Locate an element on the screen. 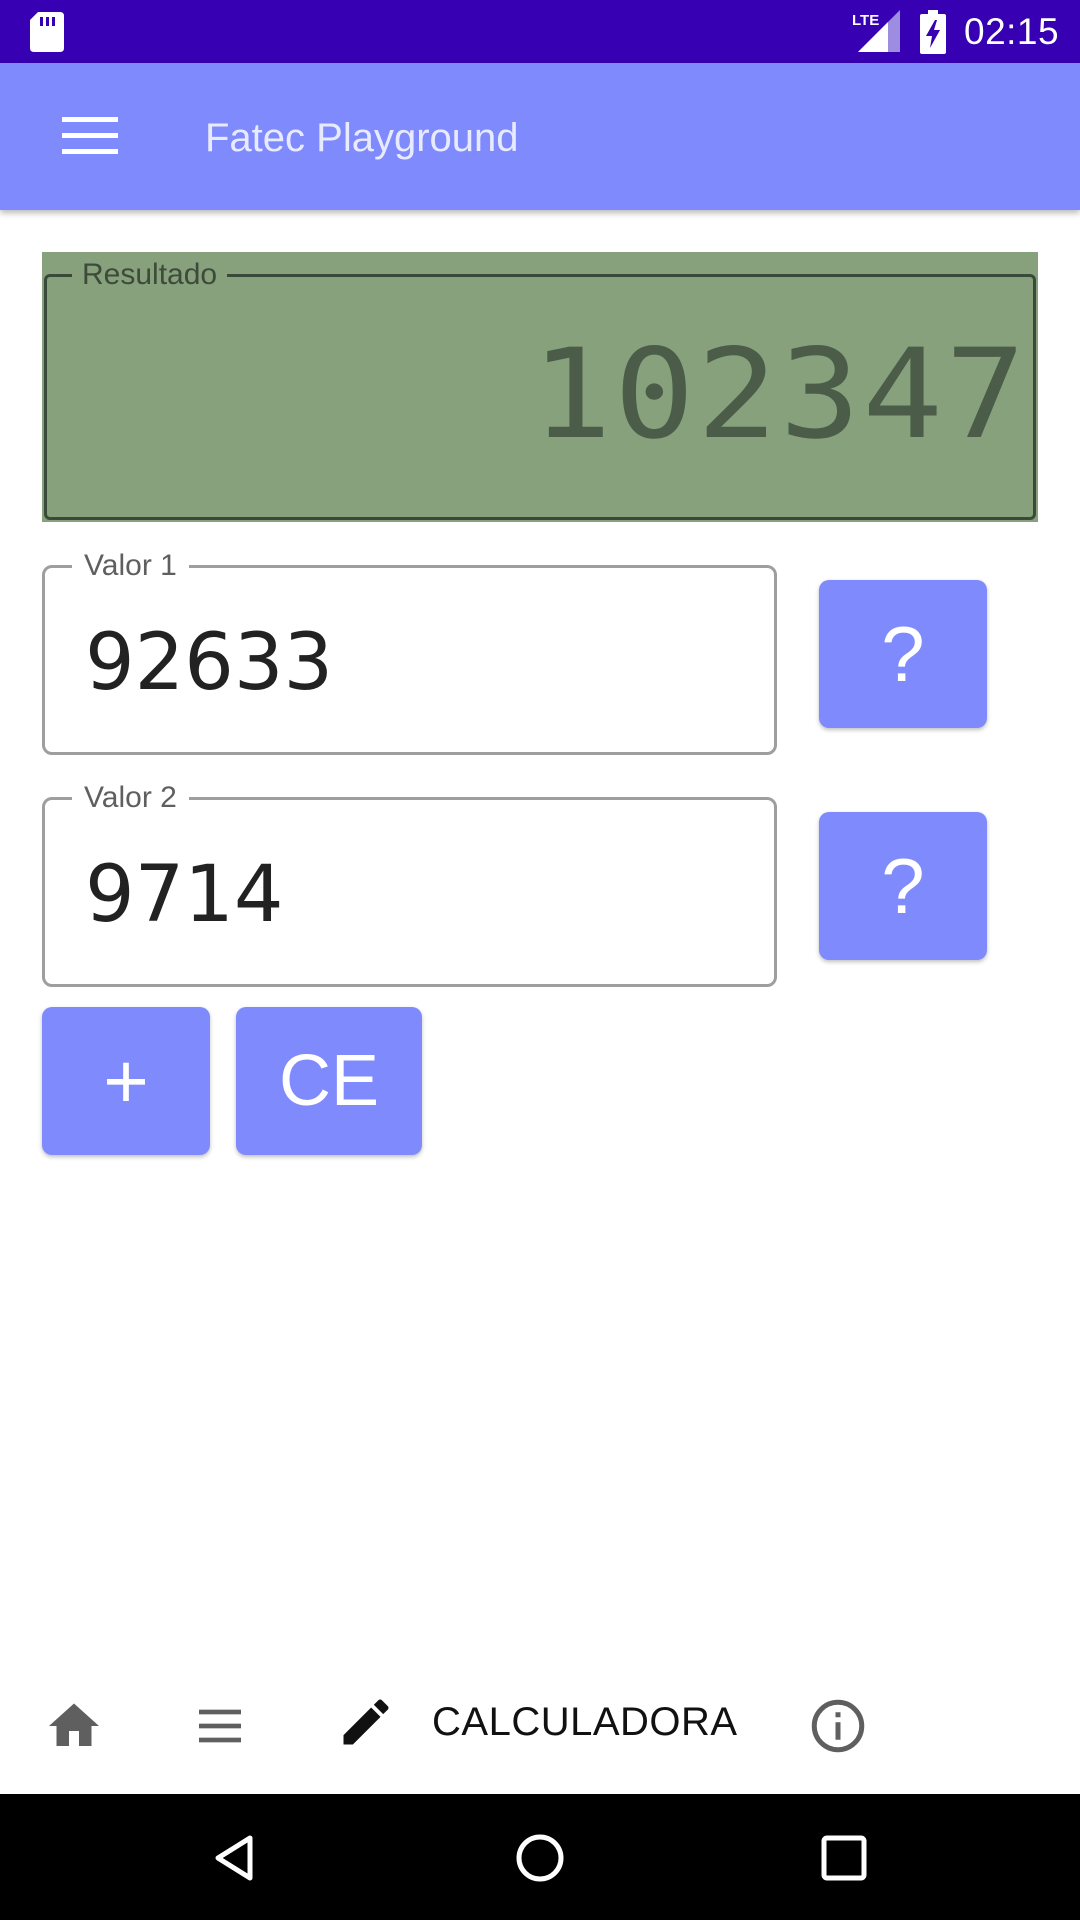 This screenshot has width=1080, height=1920. app-title: Fatec Playground is located at coordinates (362, 138).